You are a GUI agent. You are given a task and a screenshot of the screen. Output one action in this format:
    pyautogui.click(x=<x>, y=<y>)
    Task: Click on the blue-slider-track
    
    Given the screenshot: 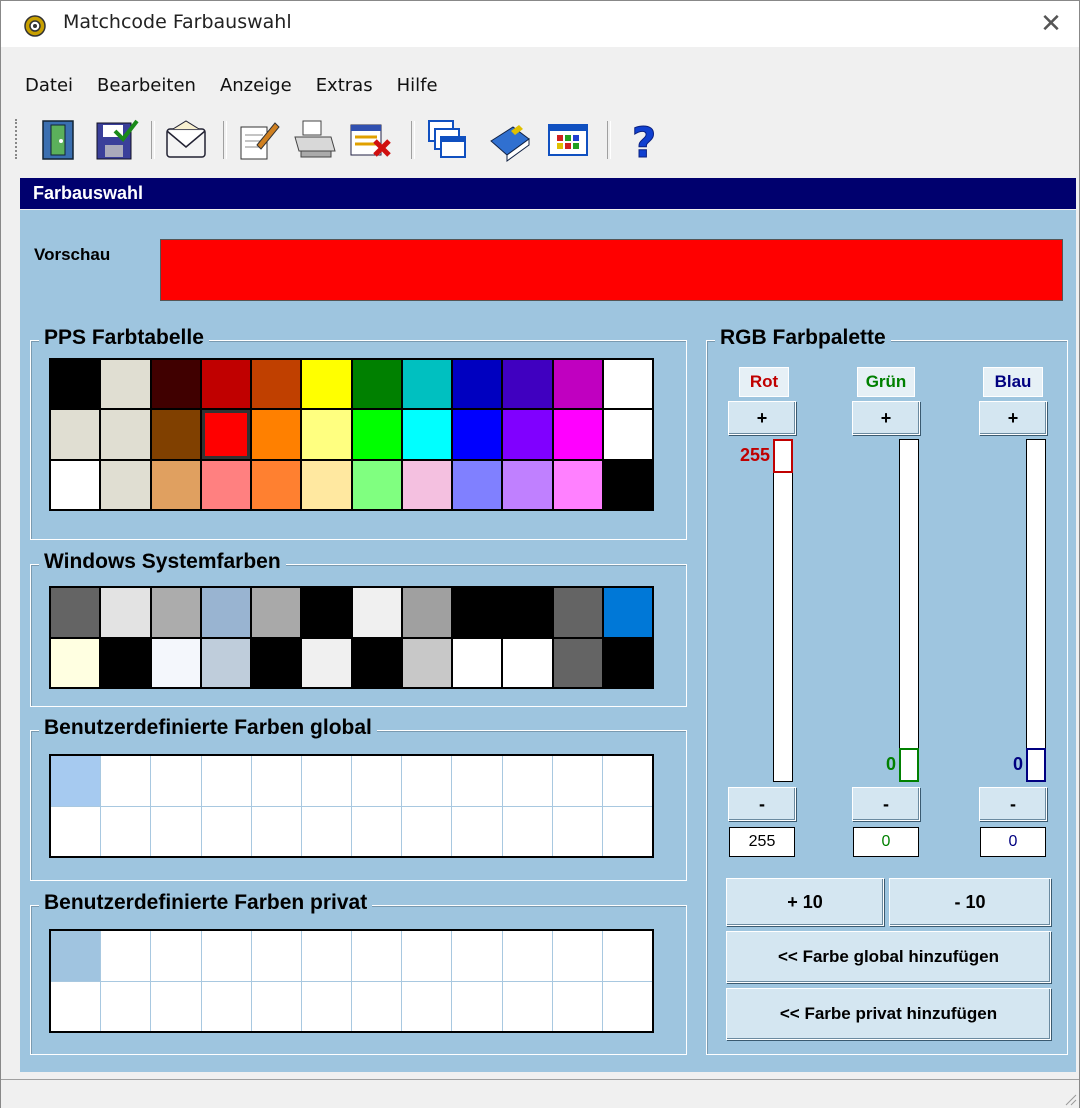 What is the action you would take?
    pyautogui.click(x=1036, y=610)
    